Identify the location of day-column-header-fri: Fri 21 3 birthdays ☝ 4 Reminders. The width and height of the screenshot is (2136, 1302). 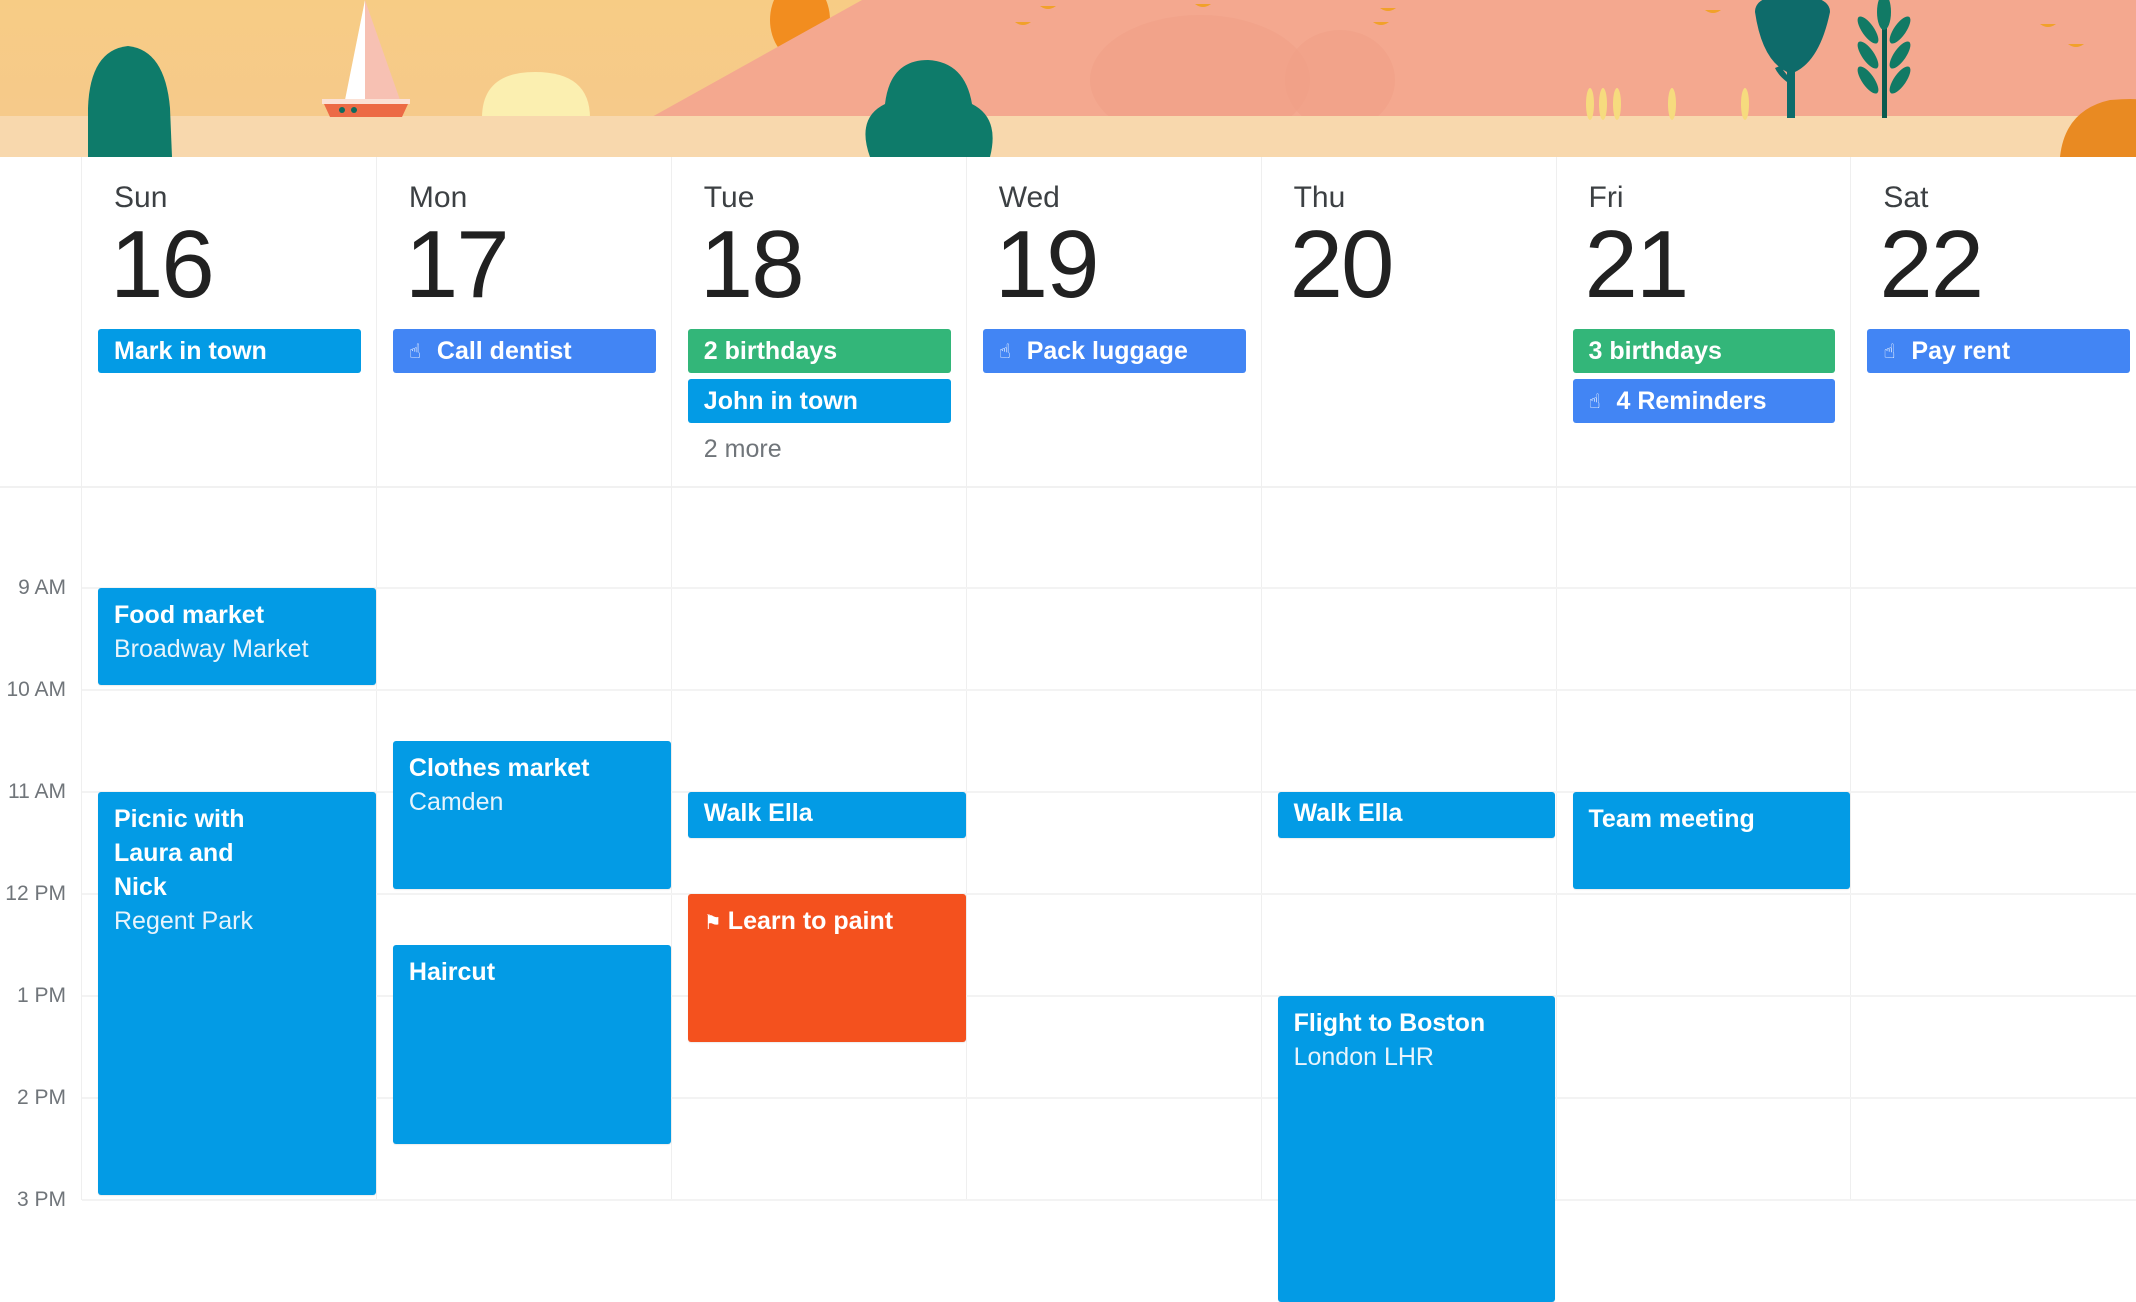
(1696, 321).